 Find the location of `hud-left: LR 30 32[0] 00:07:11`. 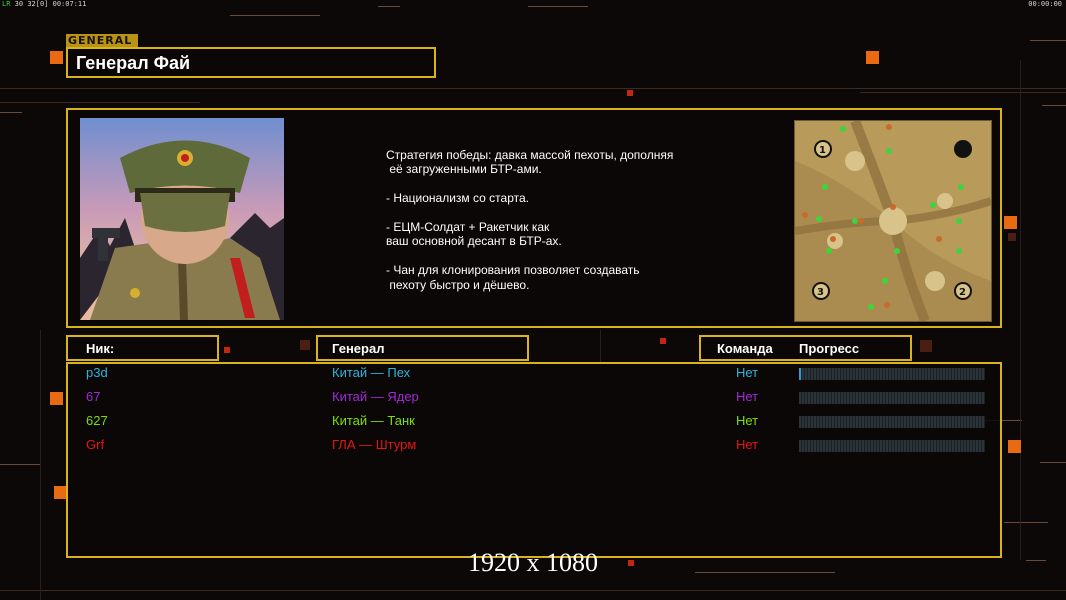

hud-left: LR 30 32[0] 00:07:11 is located at coordinates (44, 4).